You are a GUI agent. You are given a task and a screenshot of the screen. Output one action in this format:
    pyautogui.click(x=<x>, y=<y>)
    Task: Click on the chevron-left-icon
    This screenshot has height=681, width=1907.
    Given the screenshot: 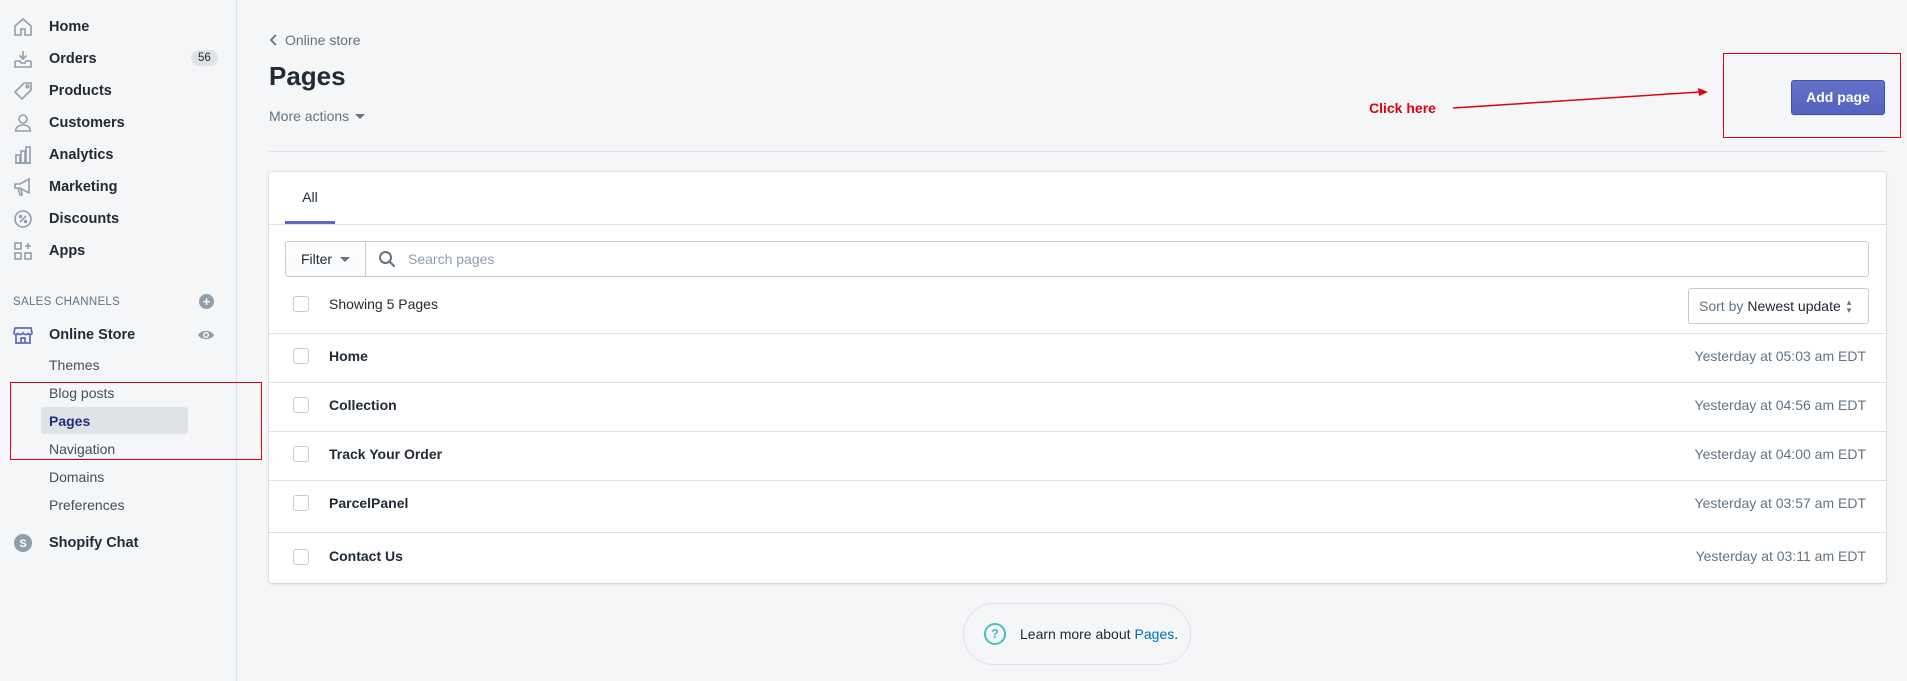 What is the action you would take?
    pyautogui.click(x=273, y=40)
    